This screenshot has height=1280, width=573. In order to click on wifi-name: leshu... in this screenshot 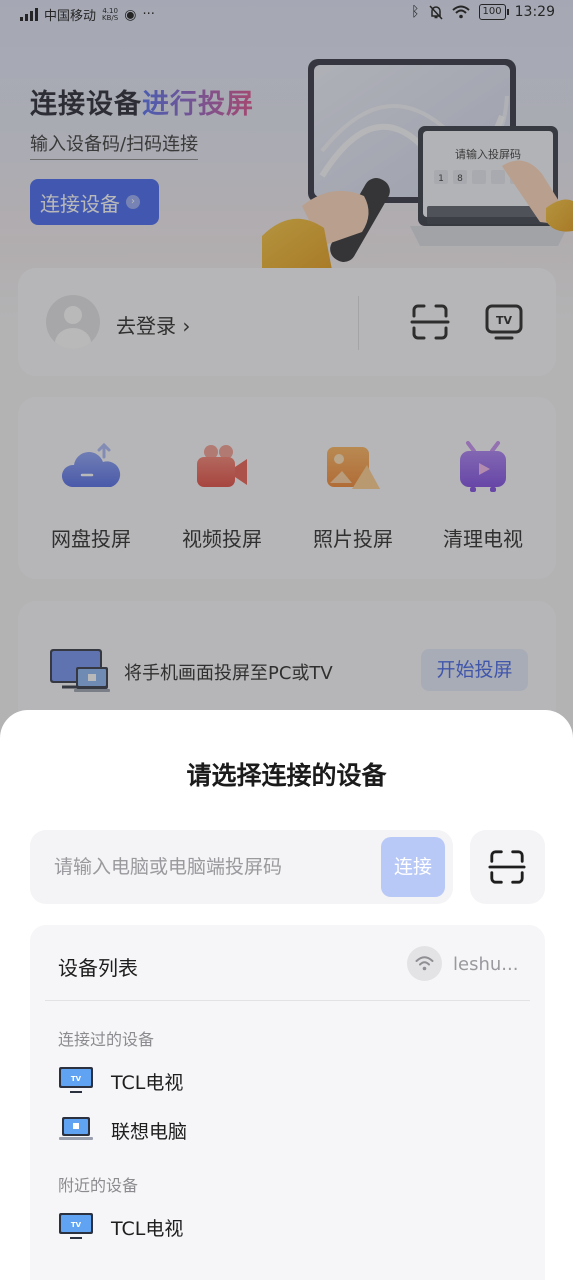, I will do `click(486, 964)`.